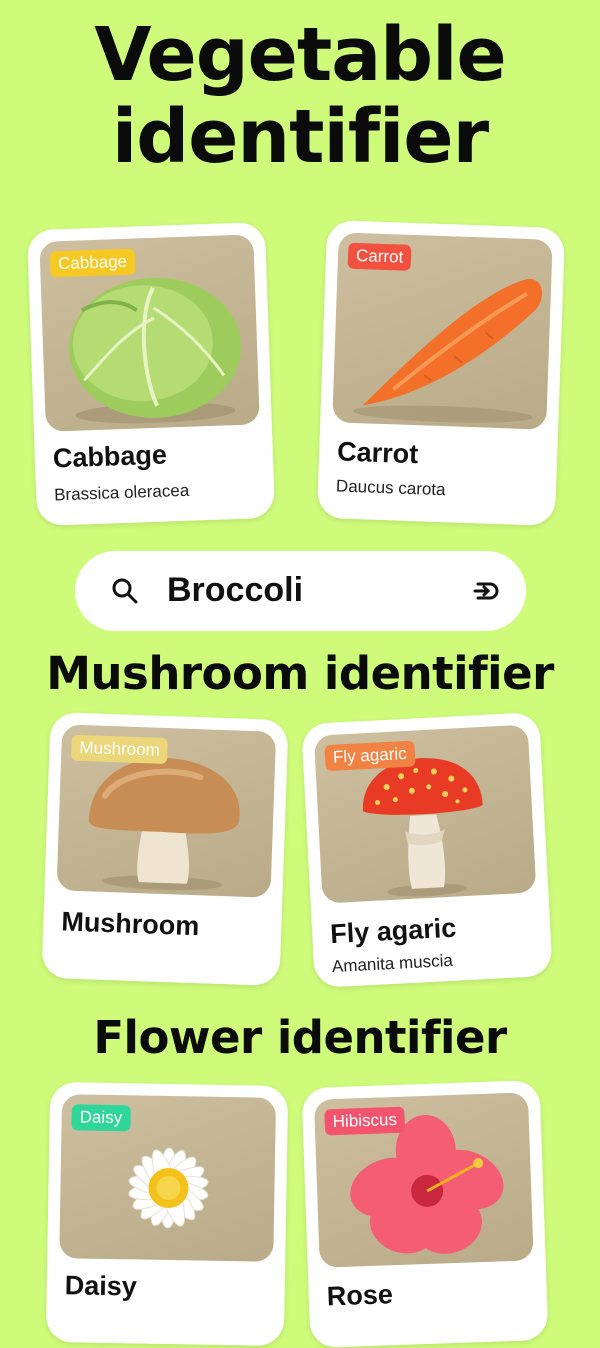  Describe the element at coordinates (360, 1295) in the screenshot. I see `hibiscus-name: Rose` at that location.